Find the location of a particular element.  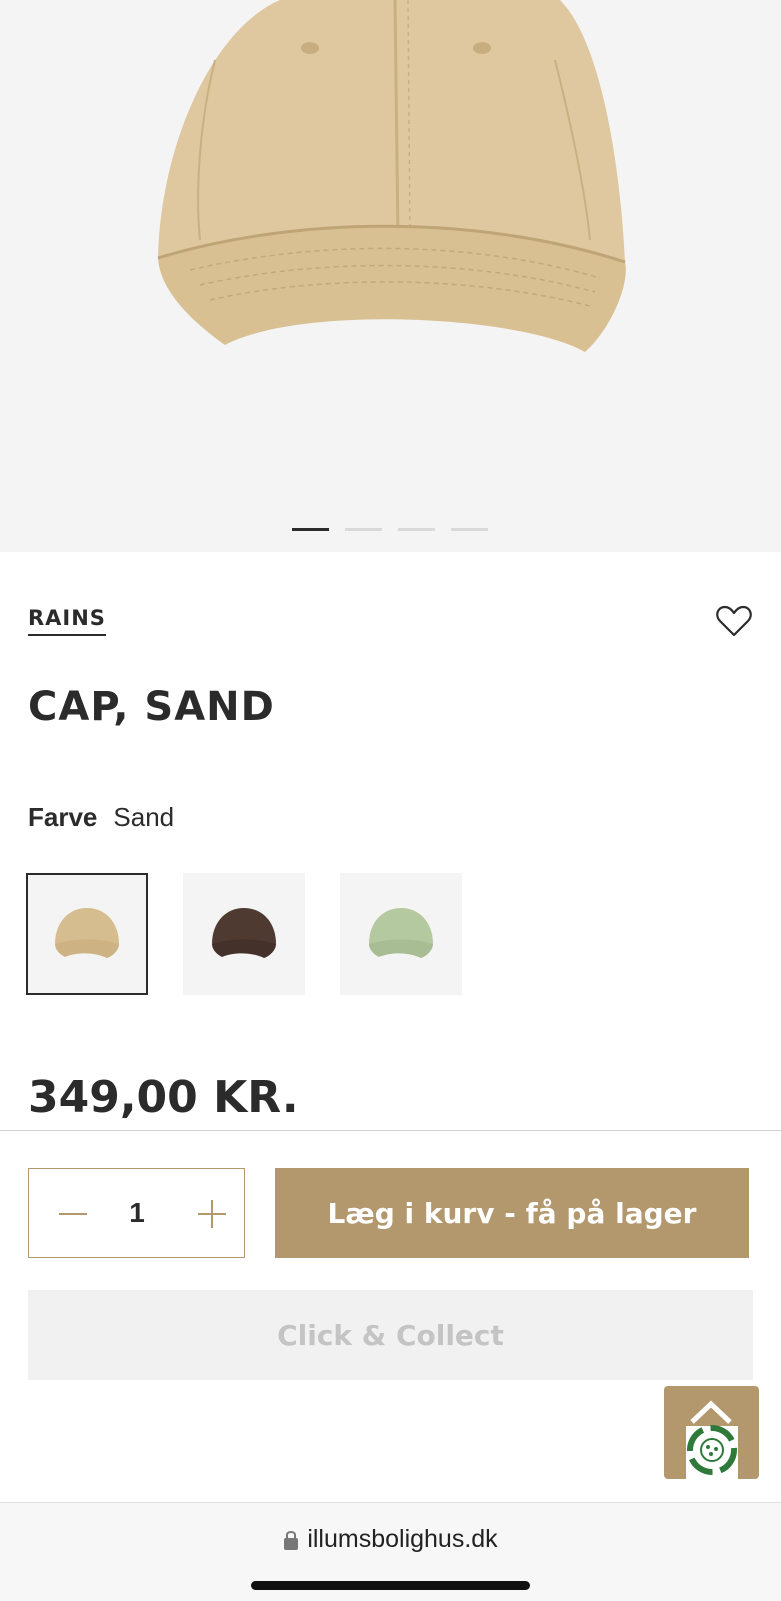

click-collect-button: Click & Collect is located at coordinates (390, 1335).